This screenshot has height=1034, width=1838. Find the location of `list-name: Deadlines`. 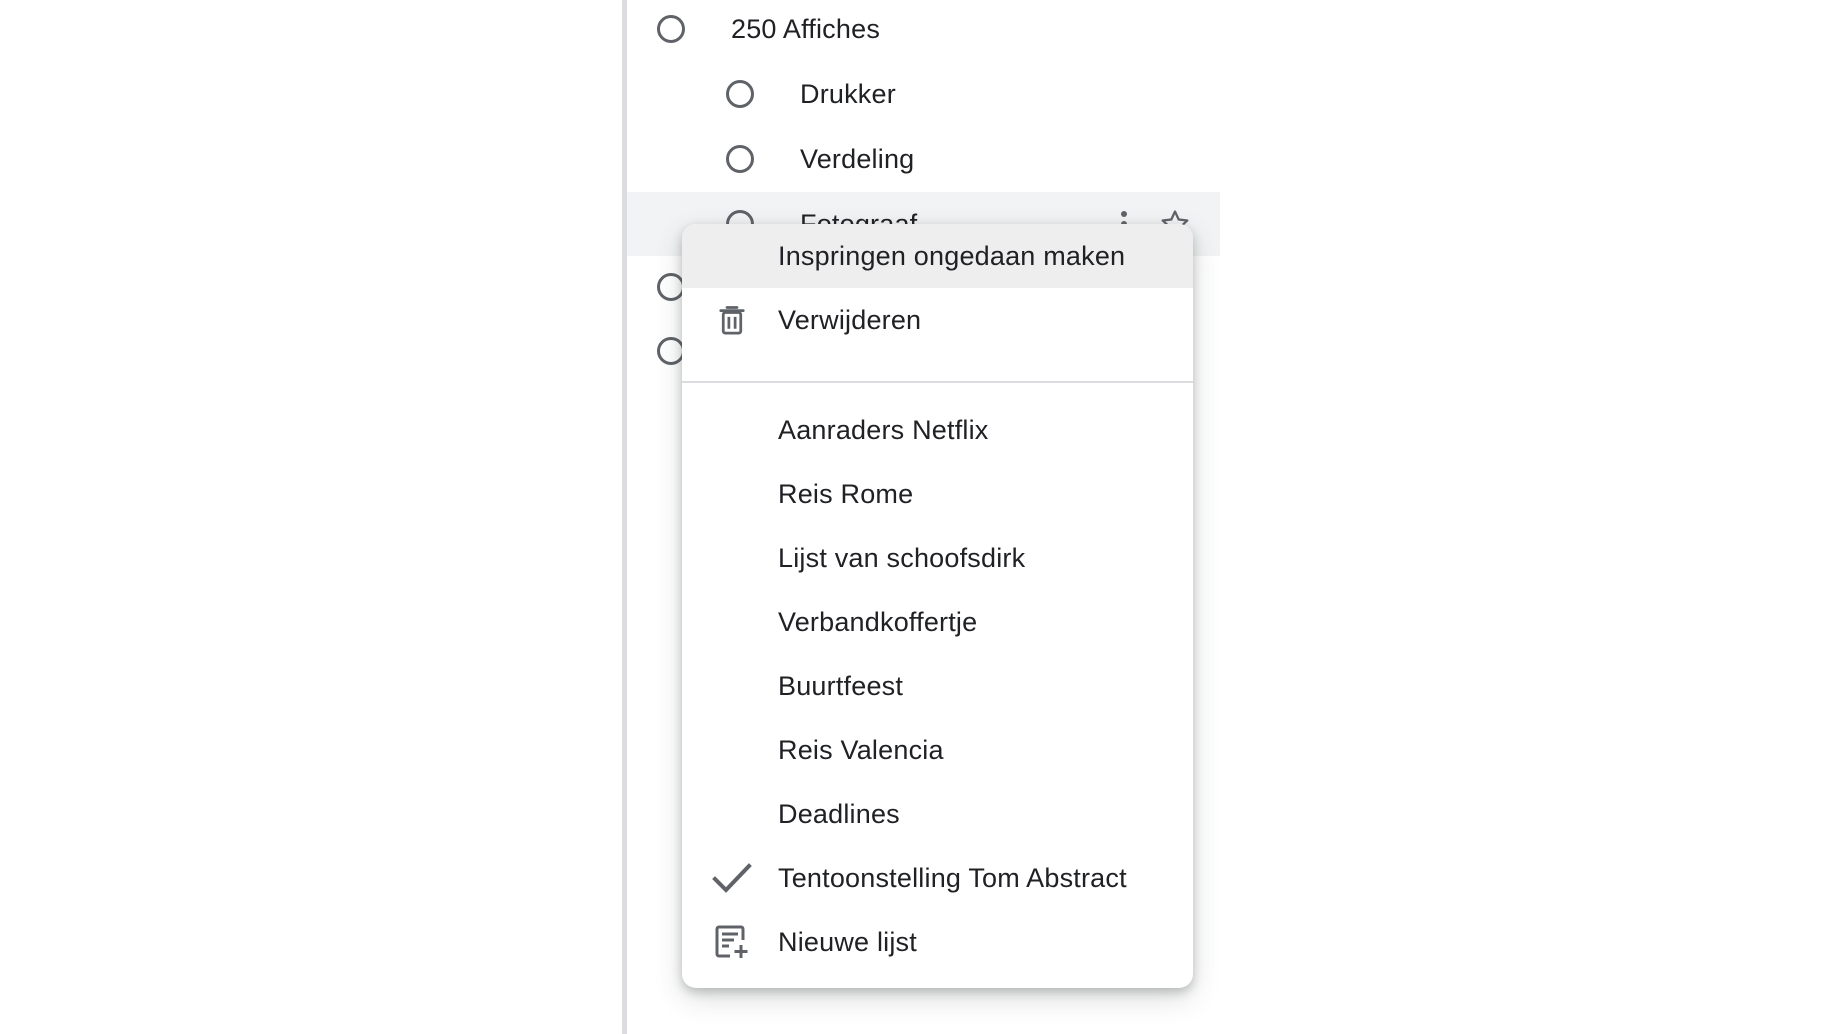

list-name: Deadlines is located at coordinates (839, 813).